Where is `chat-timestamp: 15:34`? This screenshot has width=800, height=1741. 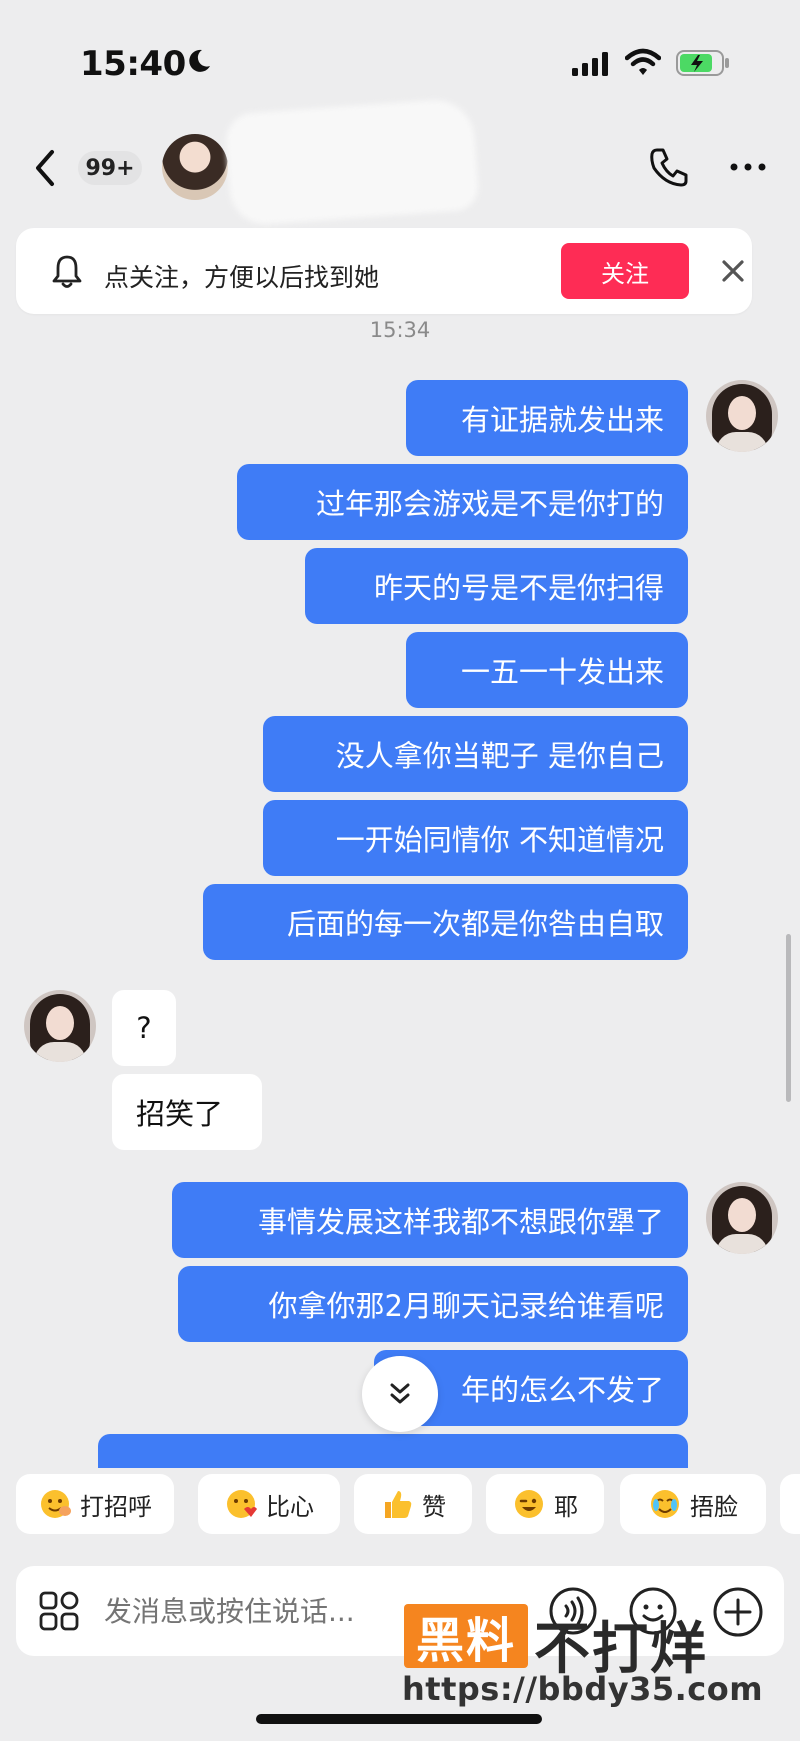
chat-timestamp: 15:34 is located at coordinates (400, 330).